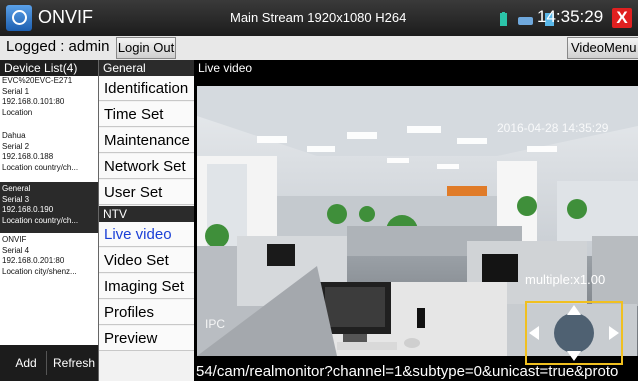  What do you see at coordinates (147, 260) in the screenshot?
I see `menu-item-video-set: Video Set` at bounding box center [147, 260].